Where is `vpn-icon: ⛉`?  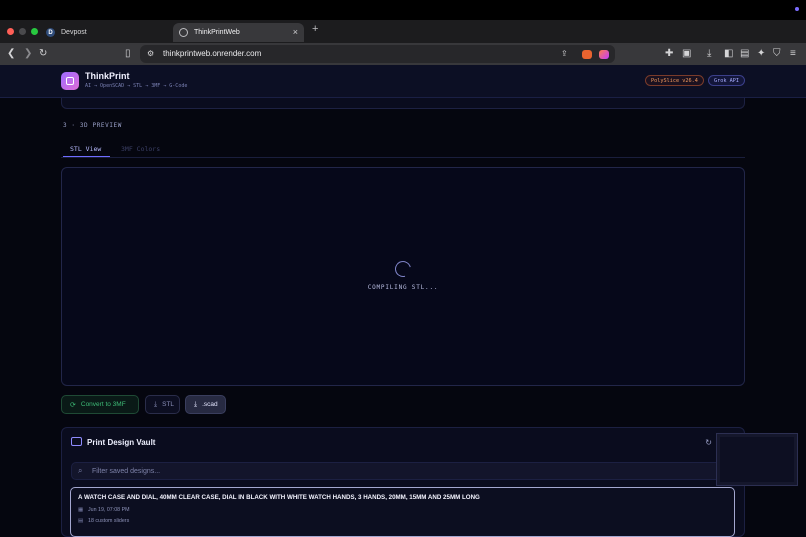
vpn-icon: ⛉ is located at coordinates (777, 54).